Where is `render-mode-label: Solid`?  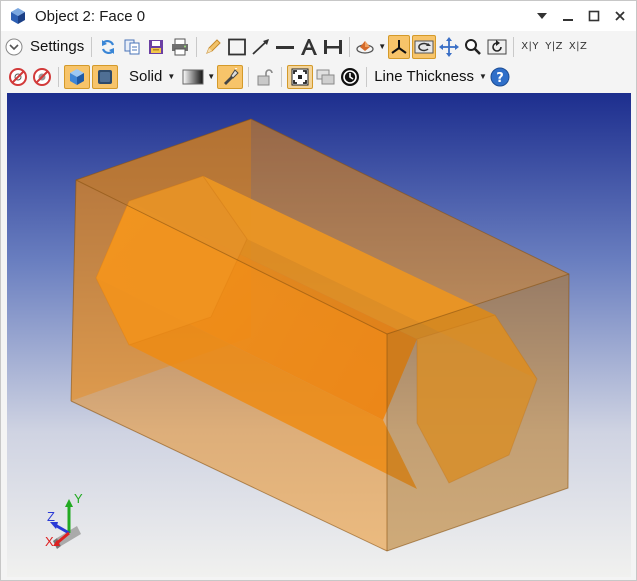
render-mode-label: Solid is located at coordinates (146, 76).